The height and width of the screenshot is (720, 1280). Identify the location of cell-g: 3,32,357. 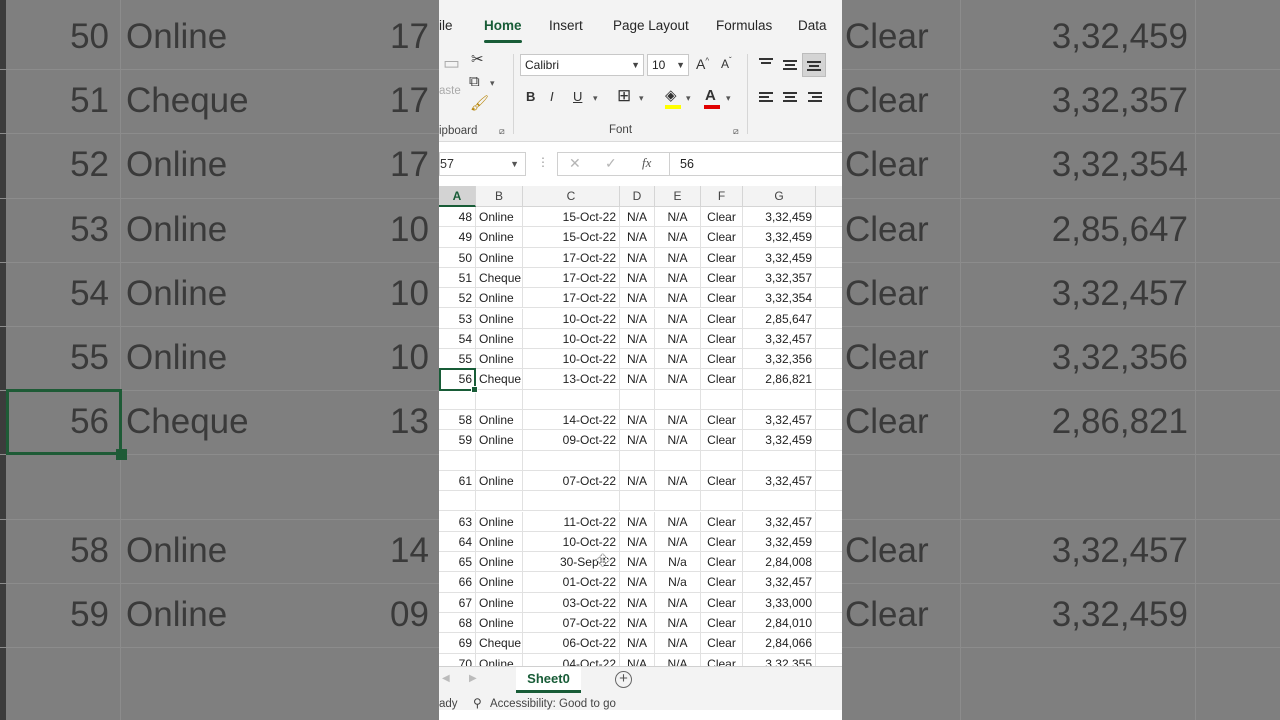
(779, 277).